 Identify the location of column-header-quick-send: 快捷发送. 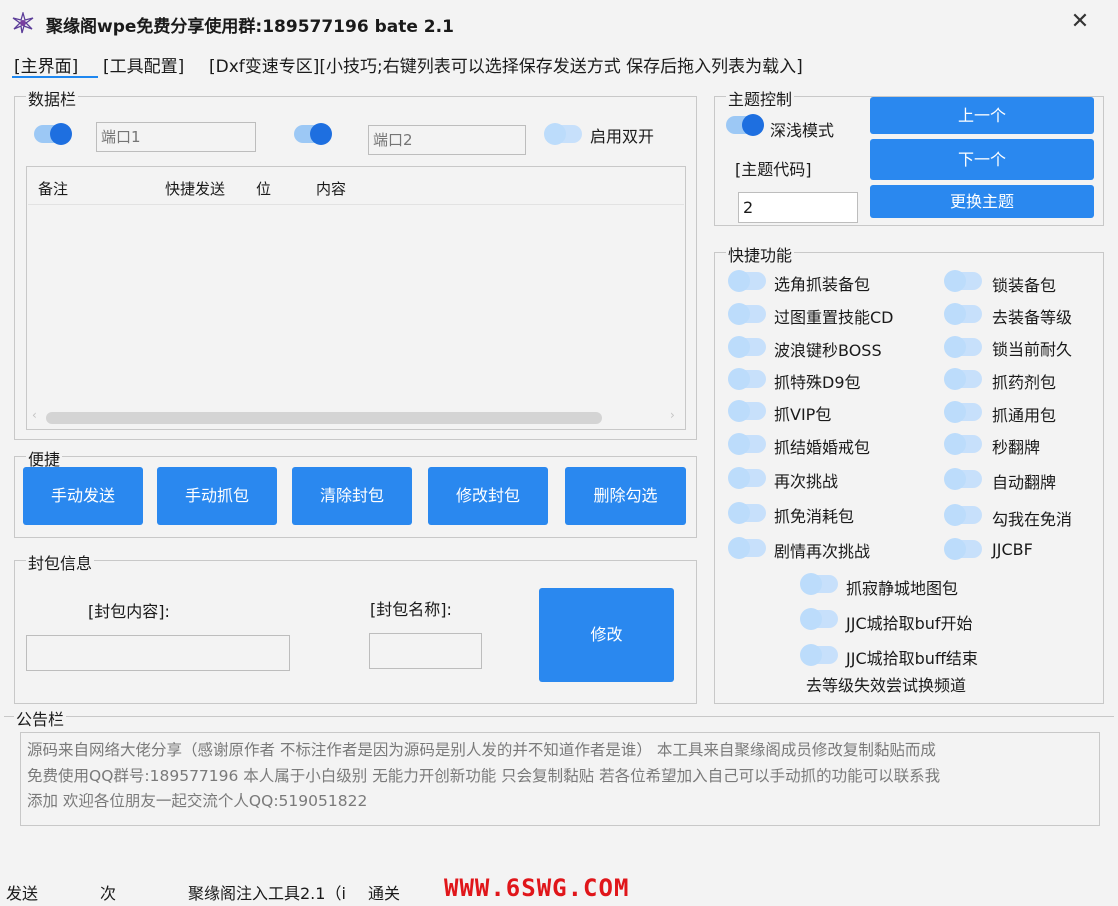
(195, 188).